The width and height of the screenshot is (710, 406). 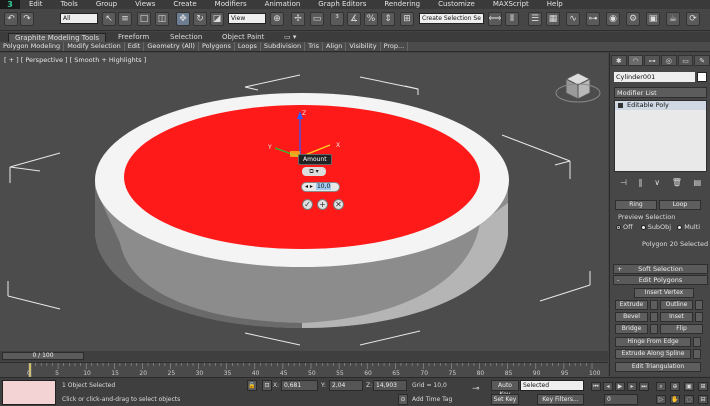 I want to click on add-time-tag: Add Time Tag, so click(x=432, y=399).